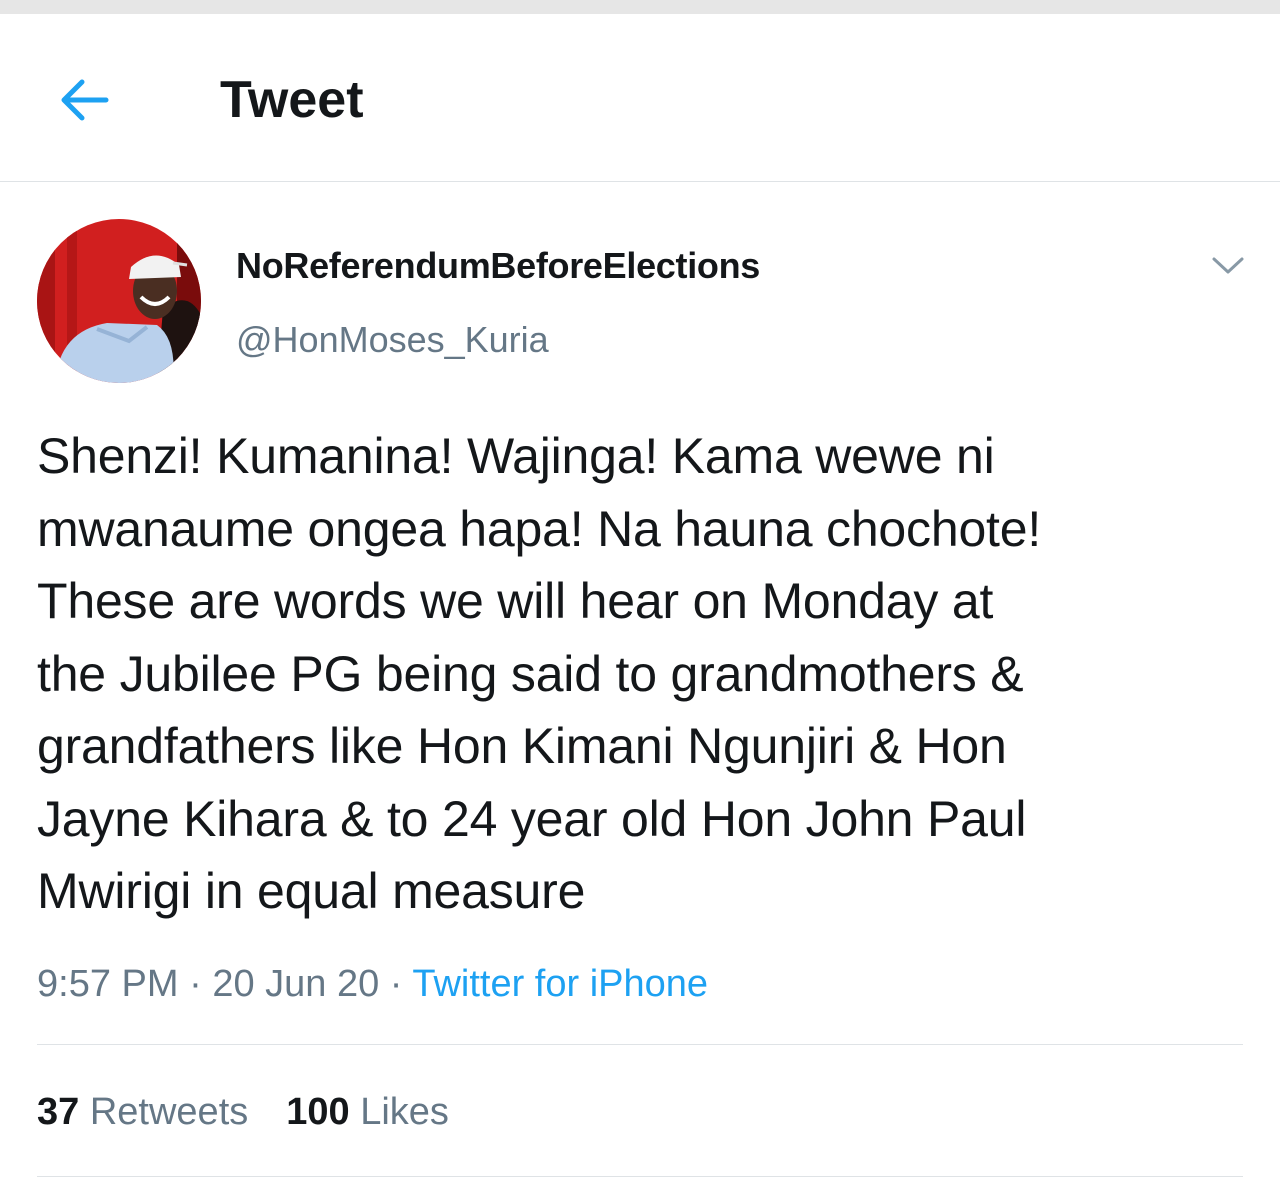 This screenshot has width=1280, height=1198. I want to click on profile-photo, so click(119, 301).